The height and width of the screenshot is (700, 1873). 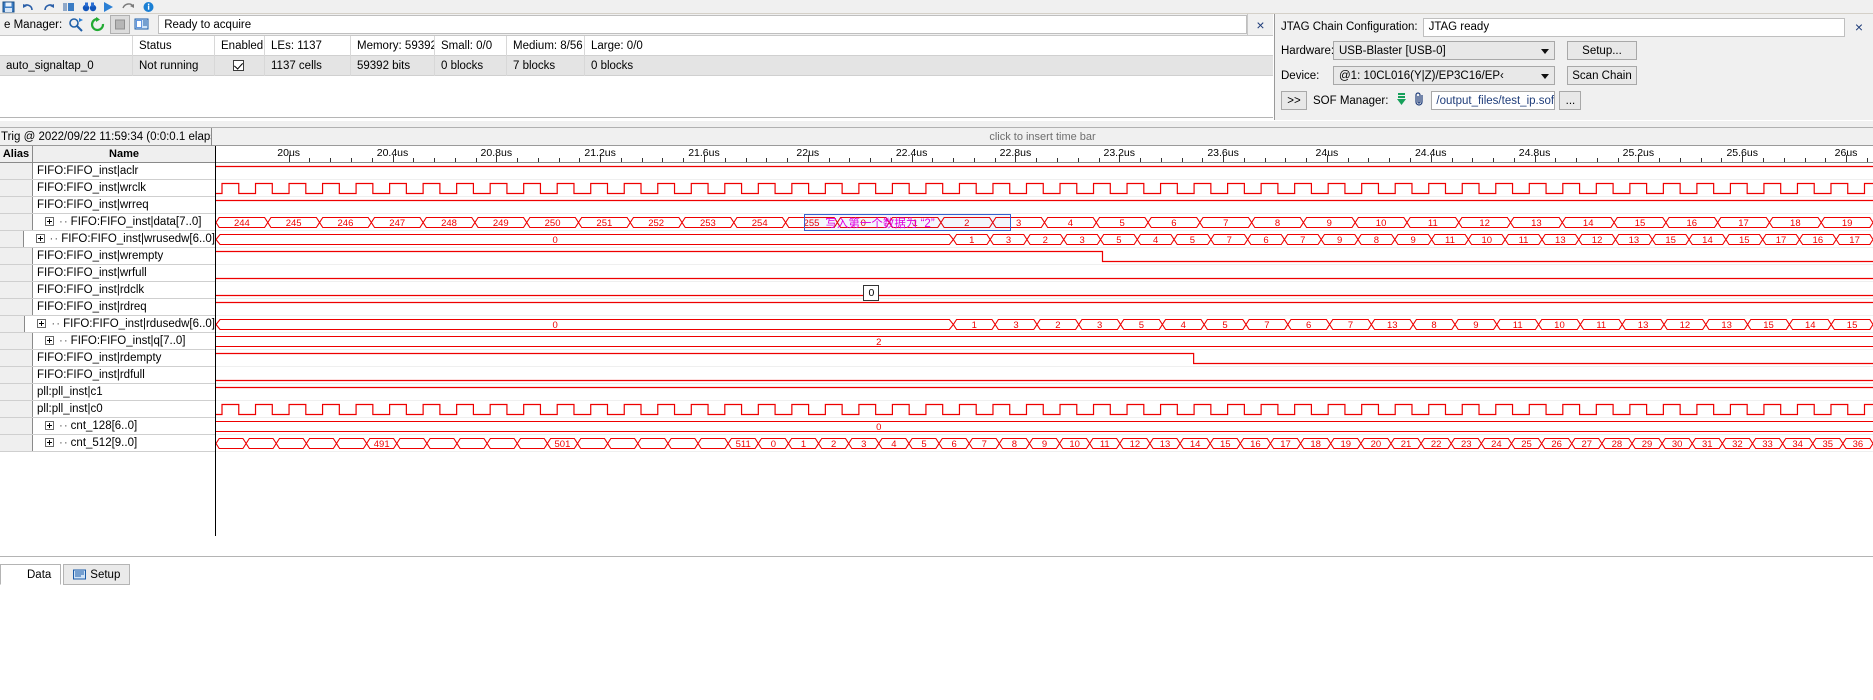 I want to click on signal-name-cell: pll:pll_inst|c0, so click(x=124, y=409).